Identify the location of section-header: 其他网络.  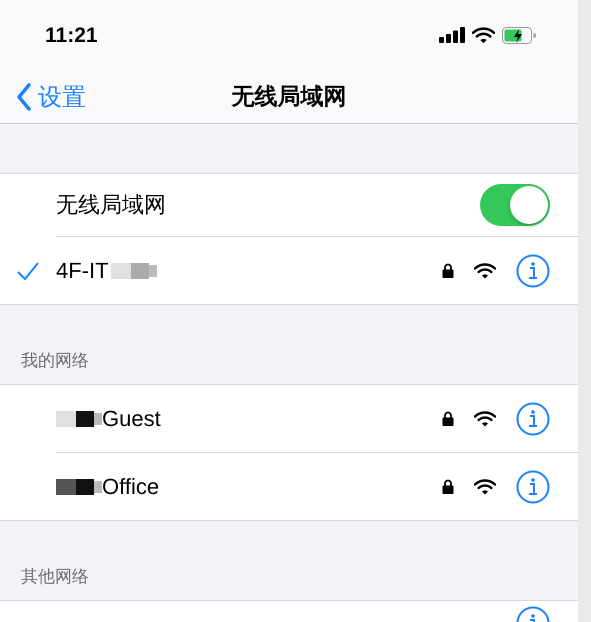
(55, 577).